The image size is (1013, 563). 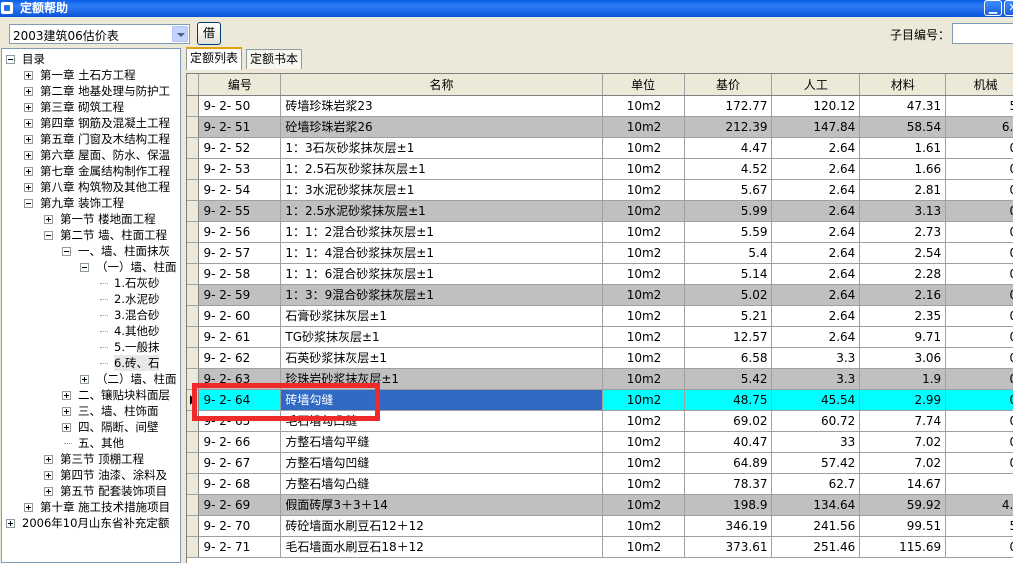 What do you see at coordinates (91, 331) in the screenshot?
I see `tree-node: 4.其他砂` at bounding box center [91, 331].